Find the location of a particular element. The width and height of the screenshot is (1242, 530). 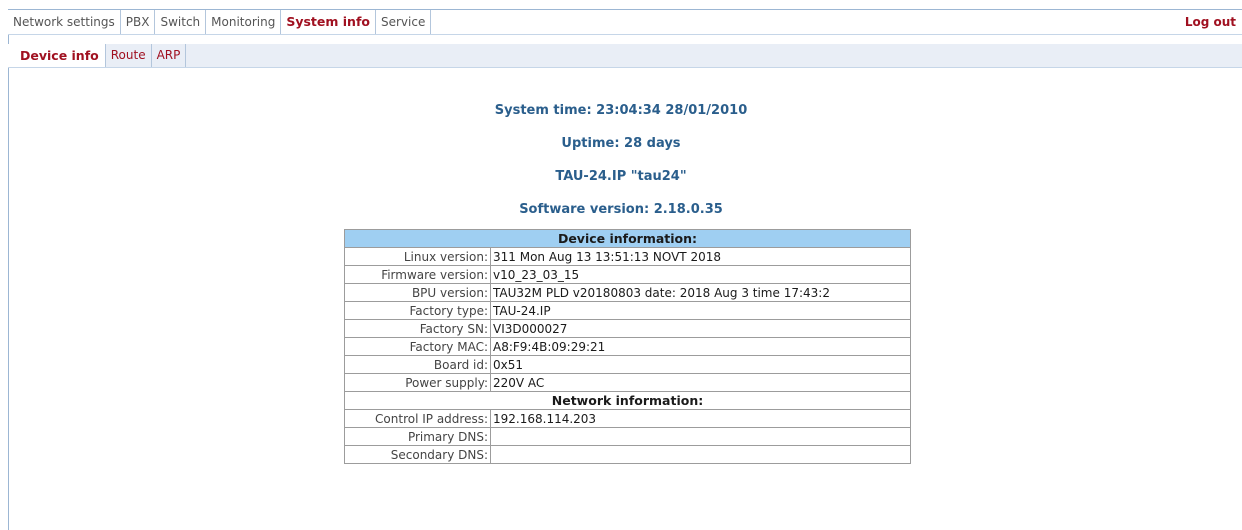

device-information-header: Device information: is located at coordinates (627, 238).